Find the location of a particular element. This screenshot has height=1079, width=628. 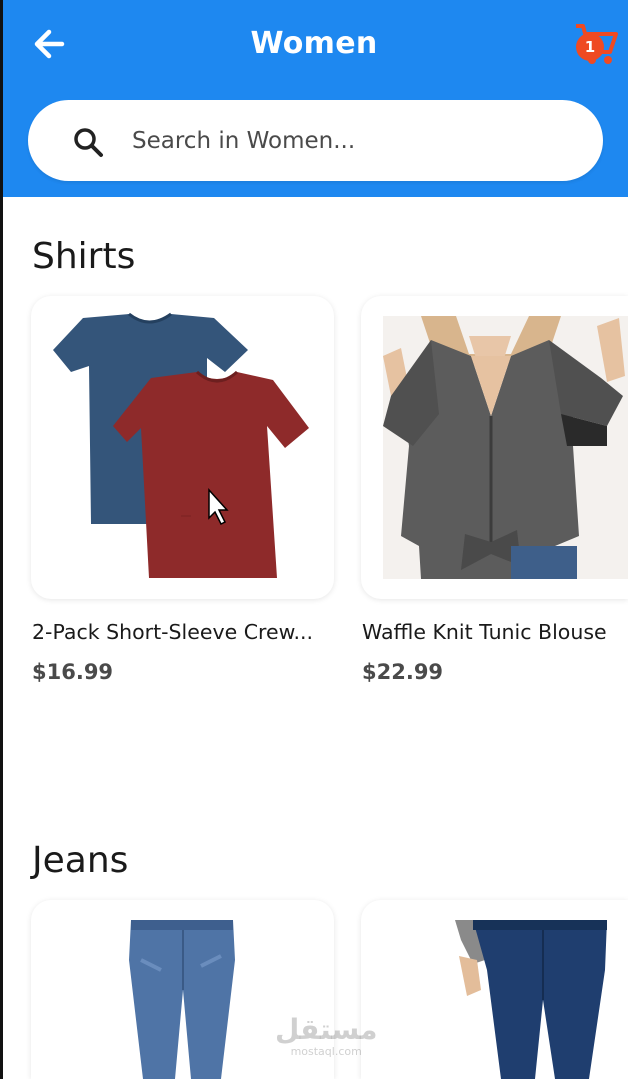

product-image-jeans-dark is located at coordinates (531, 999).